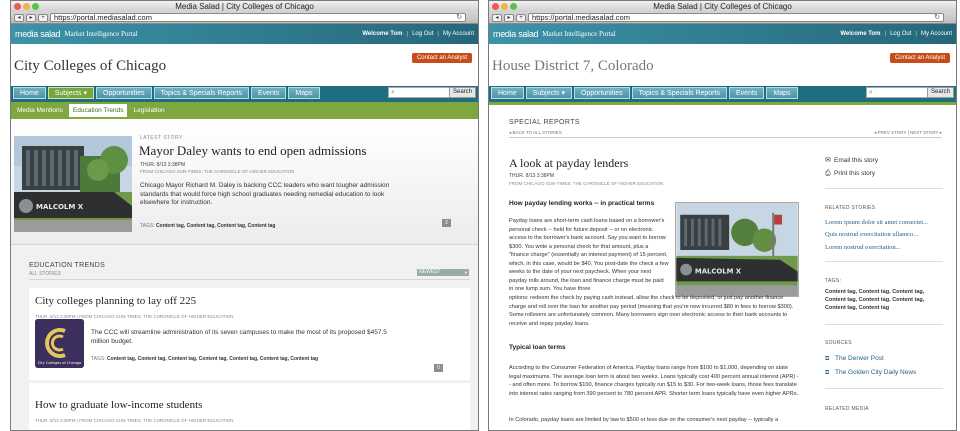 This screenshot has width=960, height=431. What do you see at coordinates (382, 34) in the screenshot?
I see `welcome-text: Welcome Tom` at bounding box center [382, 34].